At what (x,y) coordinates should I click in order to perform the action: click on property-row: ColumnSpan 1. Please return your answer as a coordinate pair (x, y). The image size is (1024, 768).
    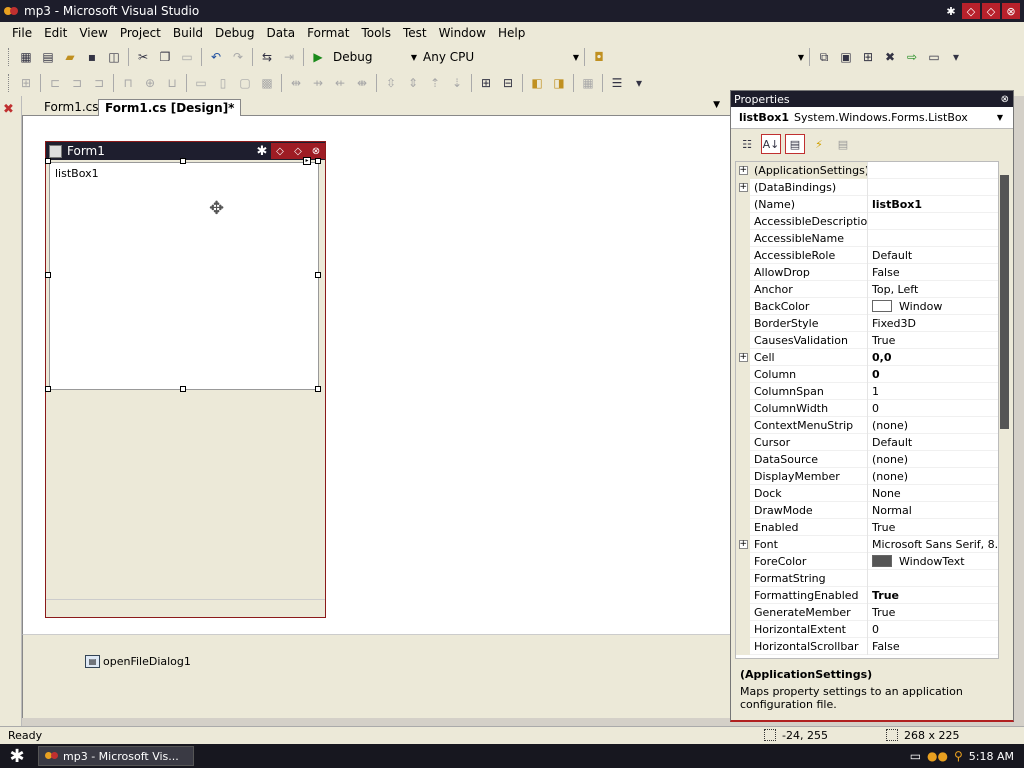
    Looking at the image, I should click on (867, 391).